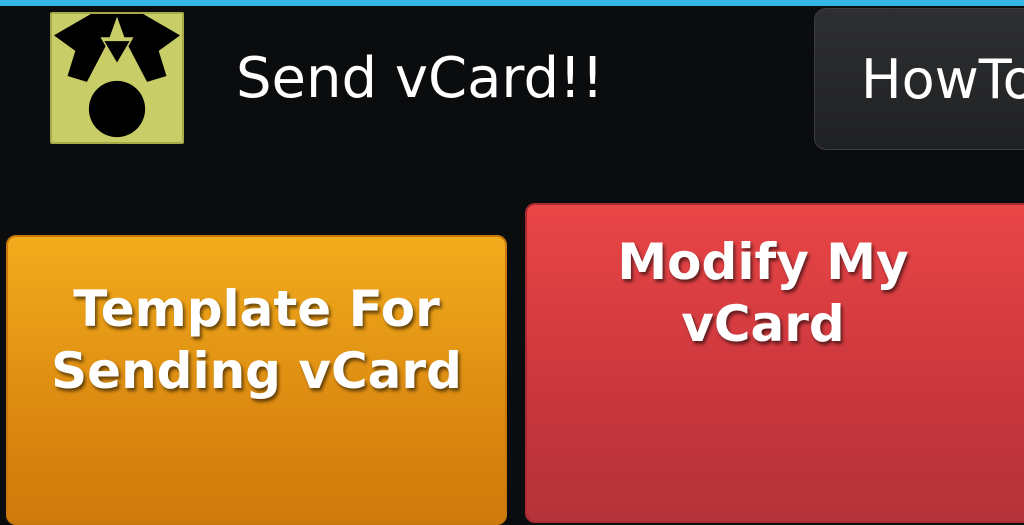  Describe the element at coordinates (512, 3) in the screenshot. I see `status-strip` at that location.